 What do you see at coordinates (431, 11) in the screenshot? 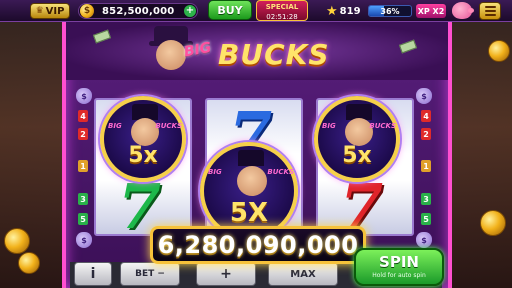
I see `xp-multiplier-badge: XP X2` at bounding box center [431, 11].